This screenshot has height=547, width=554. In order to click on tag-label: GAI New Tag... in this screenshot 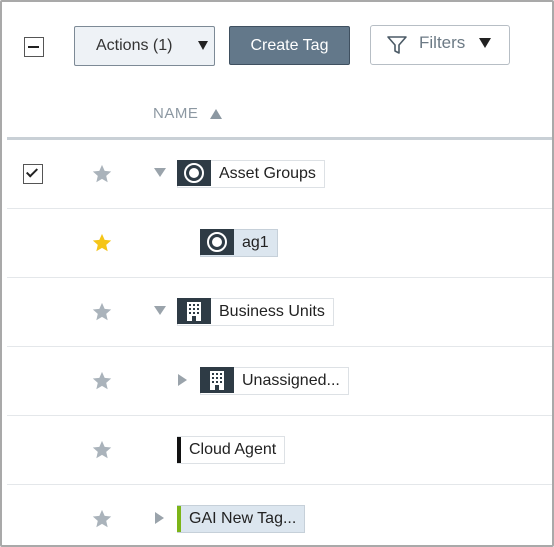, I will do `click(243, 518)`.